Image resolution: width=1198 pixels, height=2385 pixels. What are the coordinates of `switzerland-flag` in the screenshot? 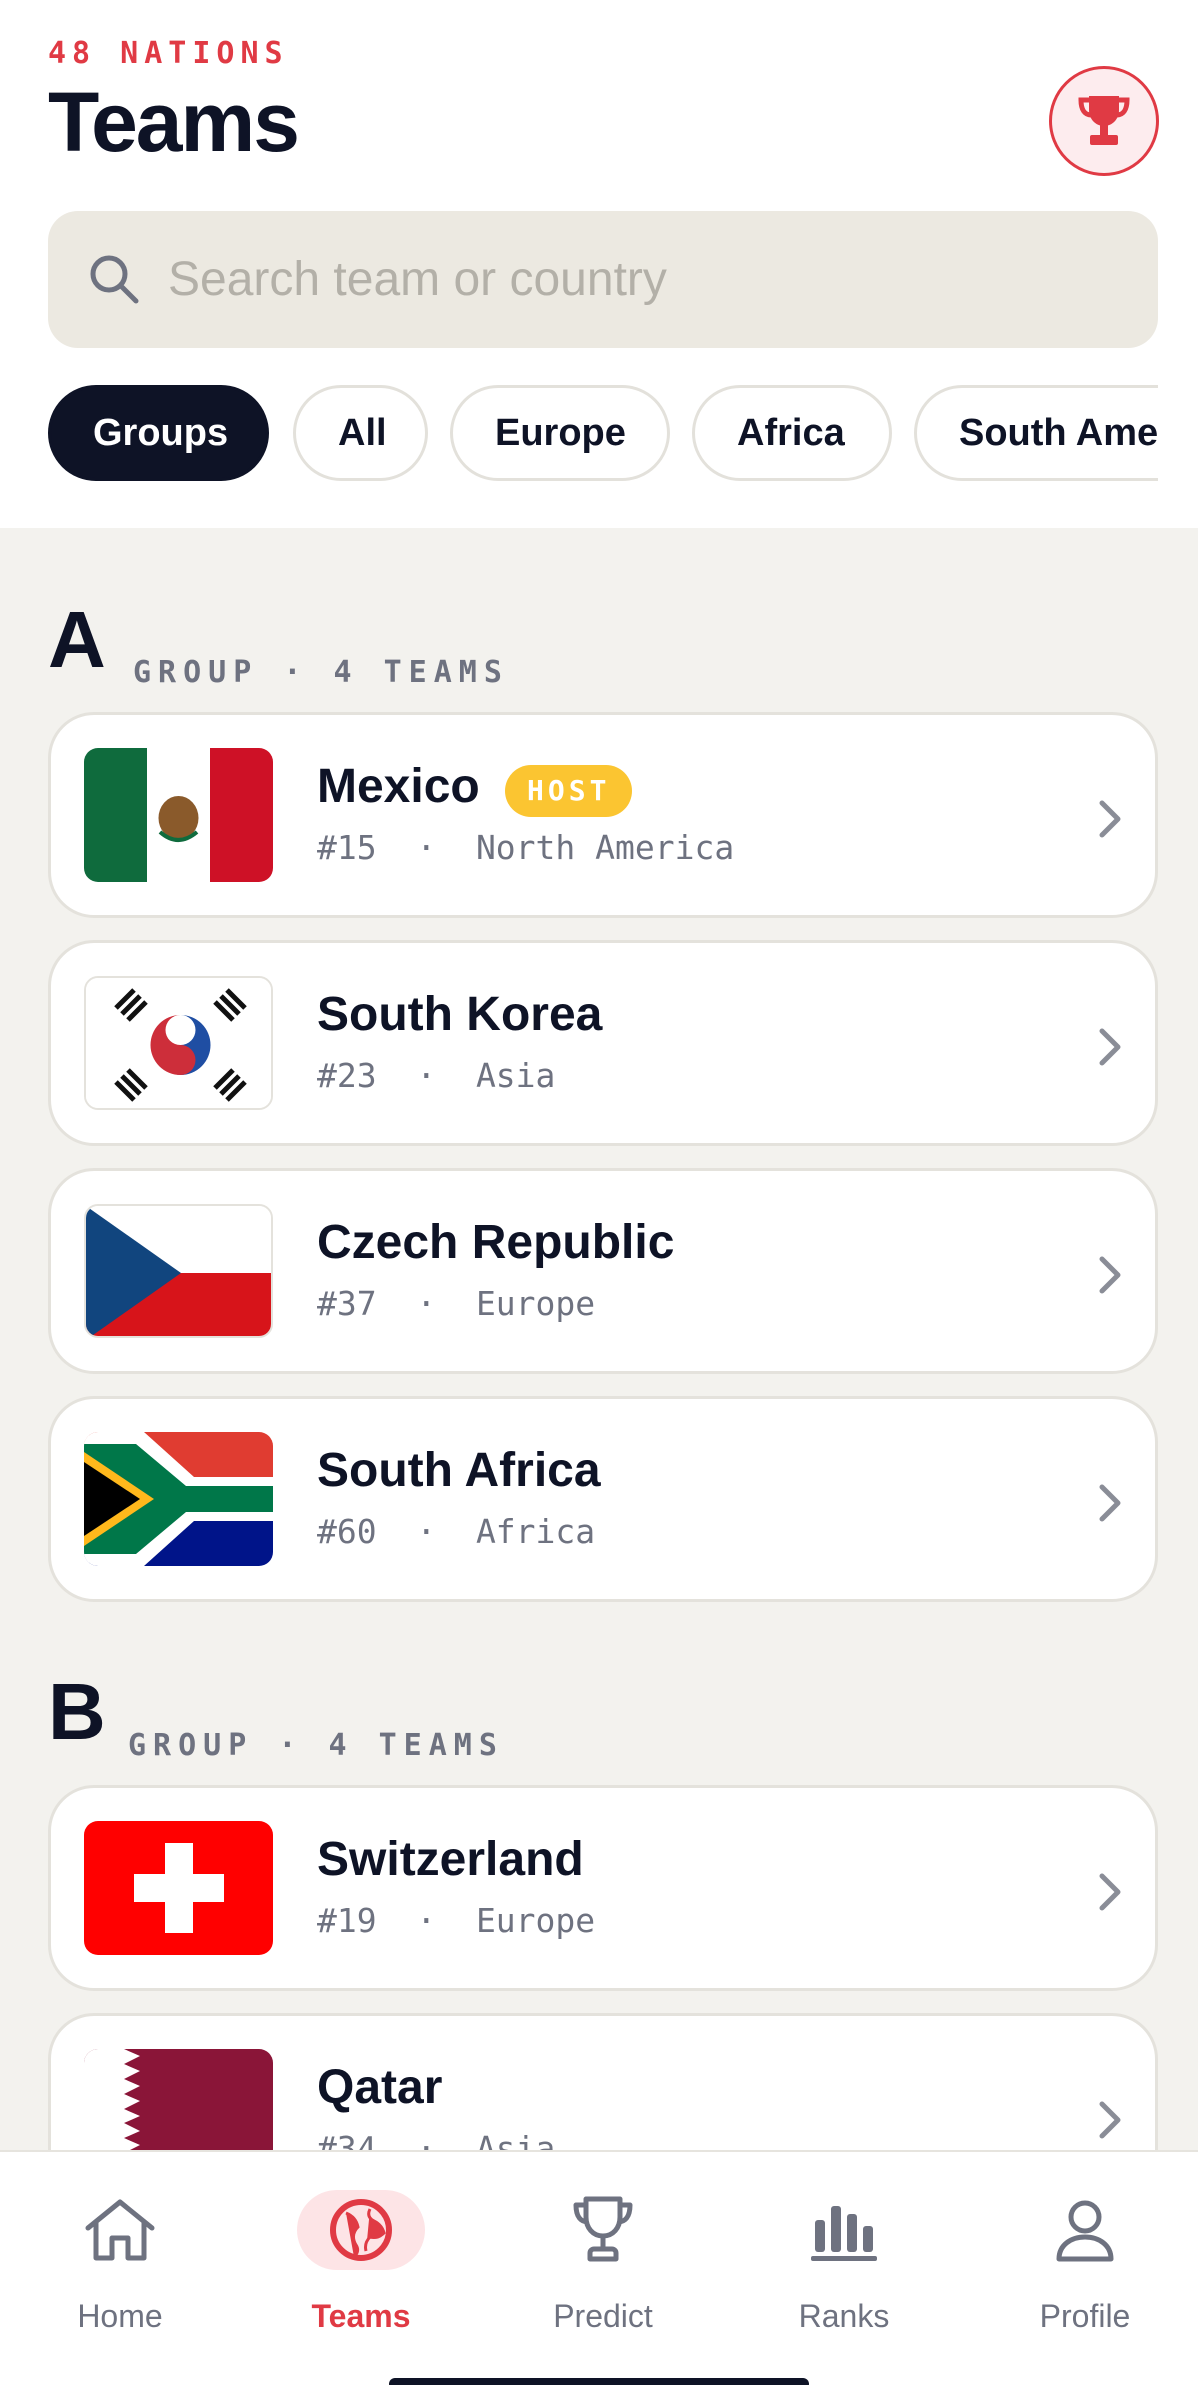 It's located at (178, 1888).